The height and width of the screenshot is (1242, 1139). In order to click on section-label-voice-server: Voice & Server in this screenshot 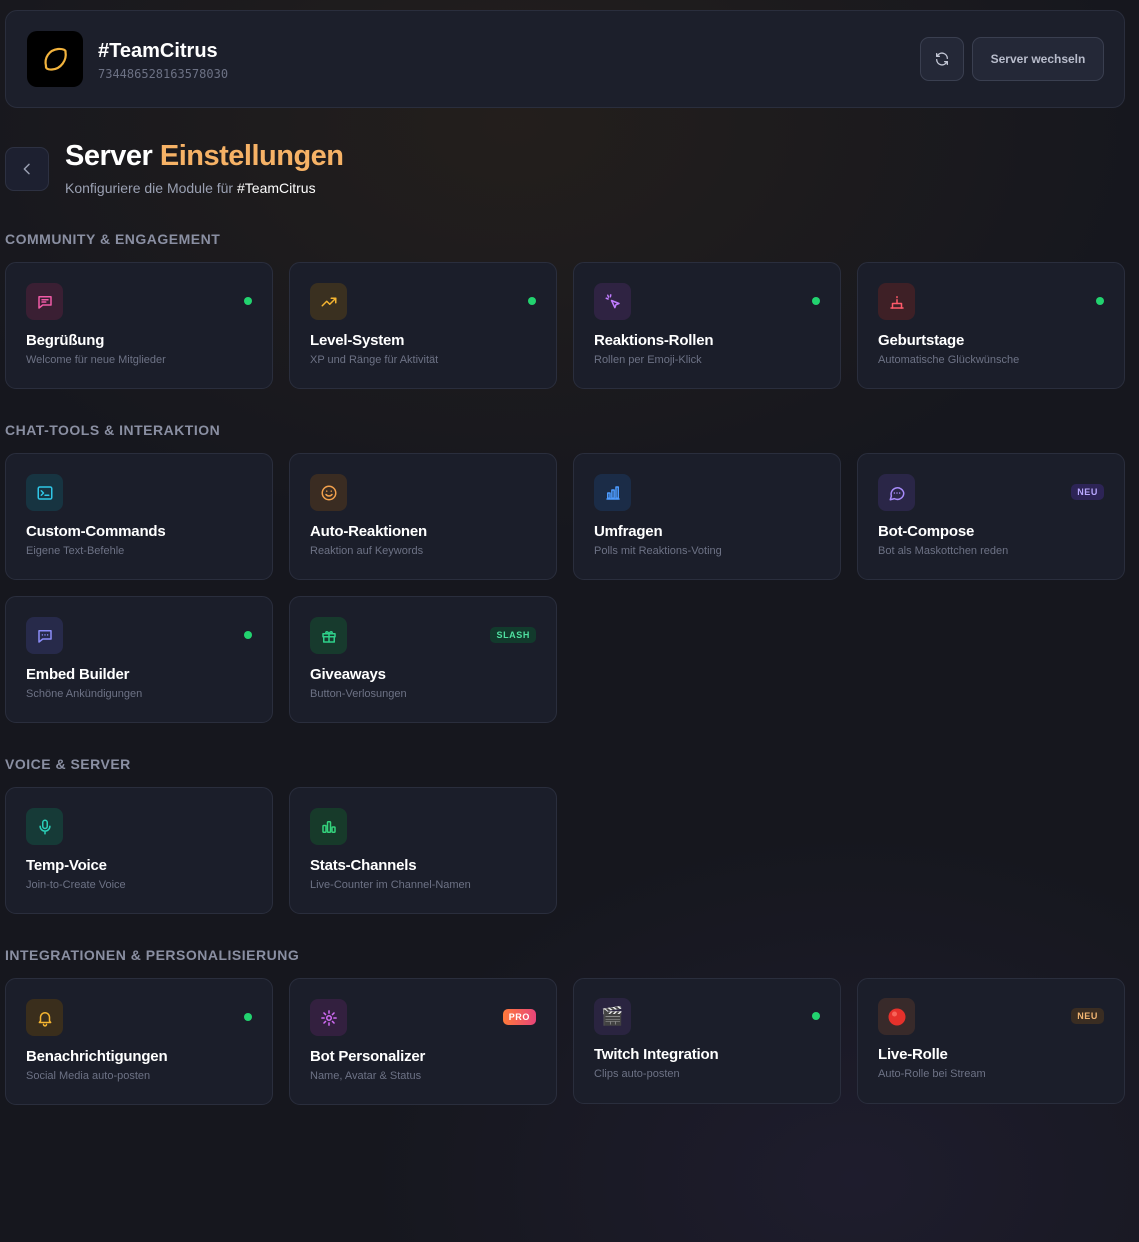, I will do `click(68, 764)`.